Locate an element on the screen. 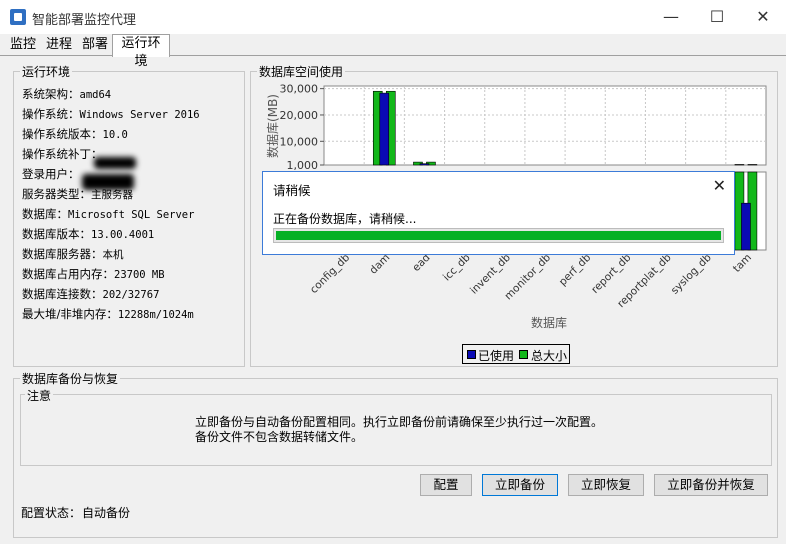  chart-legend: 已使用 总大小 is located at coordinates (516, 354).